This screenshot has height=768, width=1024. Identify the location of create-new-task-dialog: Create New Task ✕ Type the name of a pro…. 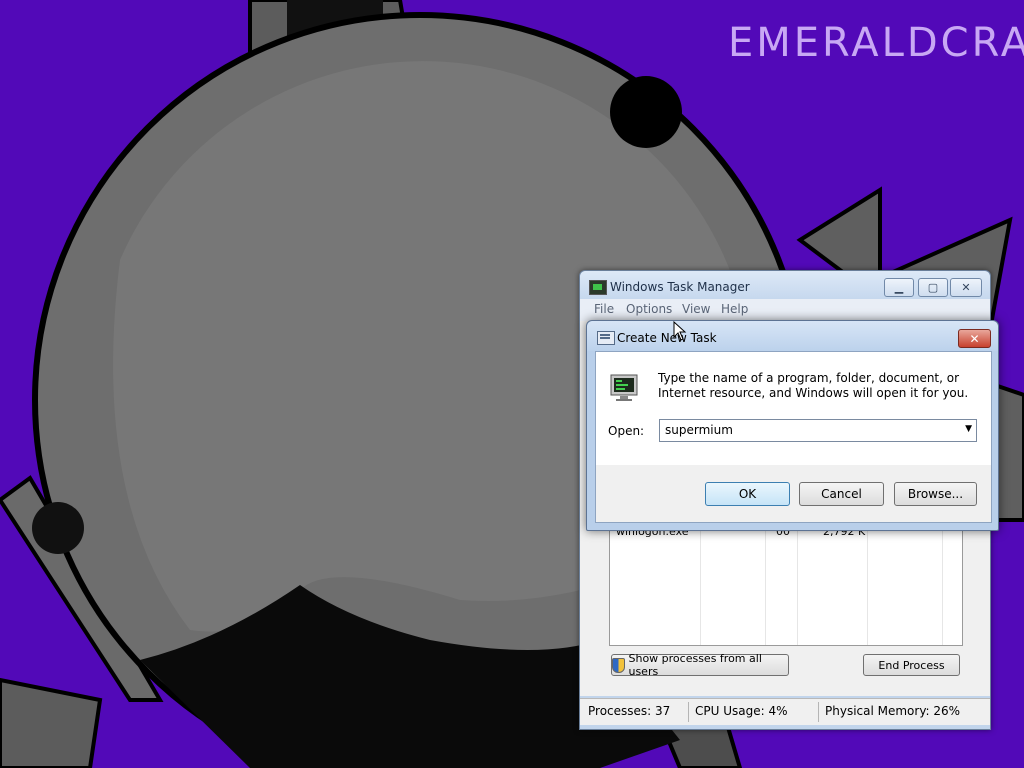
(792, 425).